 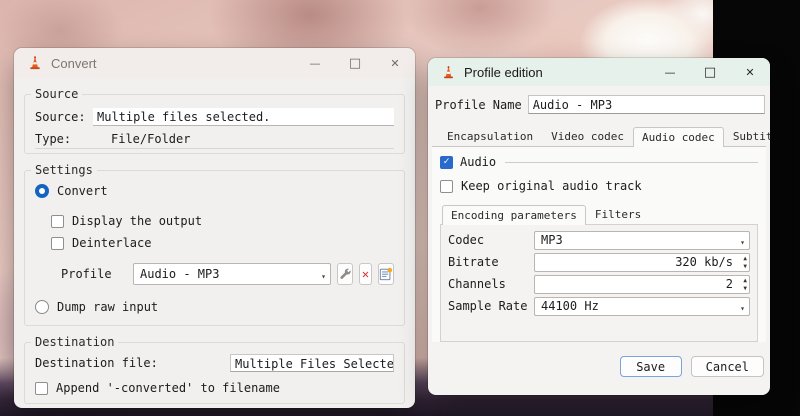 What do you see at coordinates (42, 191) in the screenshot?
I see `radio-selected-icon` at bounding box center [42, 191].